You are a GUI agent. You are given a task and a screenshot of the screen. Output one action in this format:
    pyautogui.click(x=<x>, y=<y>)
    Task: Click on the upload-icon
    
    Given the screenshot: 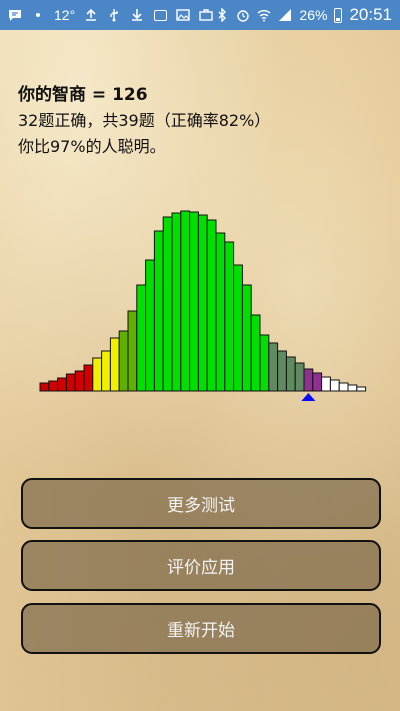 What is the action you would take?
    pyautogui.click(x=91, y=15)
    